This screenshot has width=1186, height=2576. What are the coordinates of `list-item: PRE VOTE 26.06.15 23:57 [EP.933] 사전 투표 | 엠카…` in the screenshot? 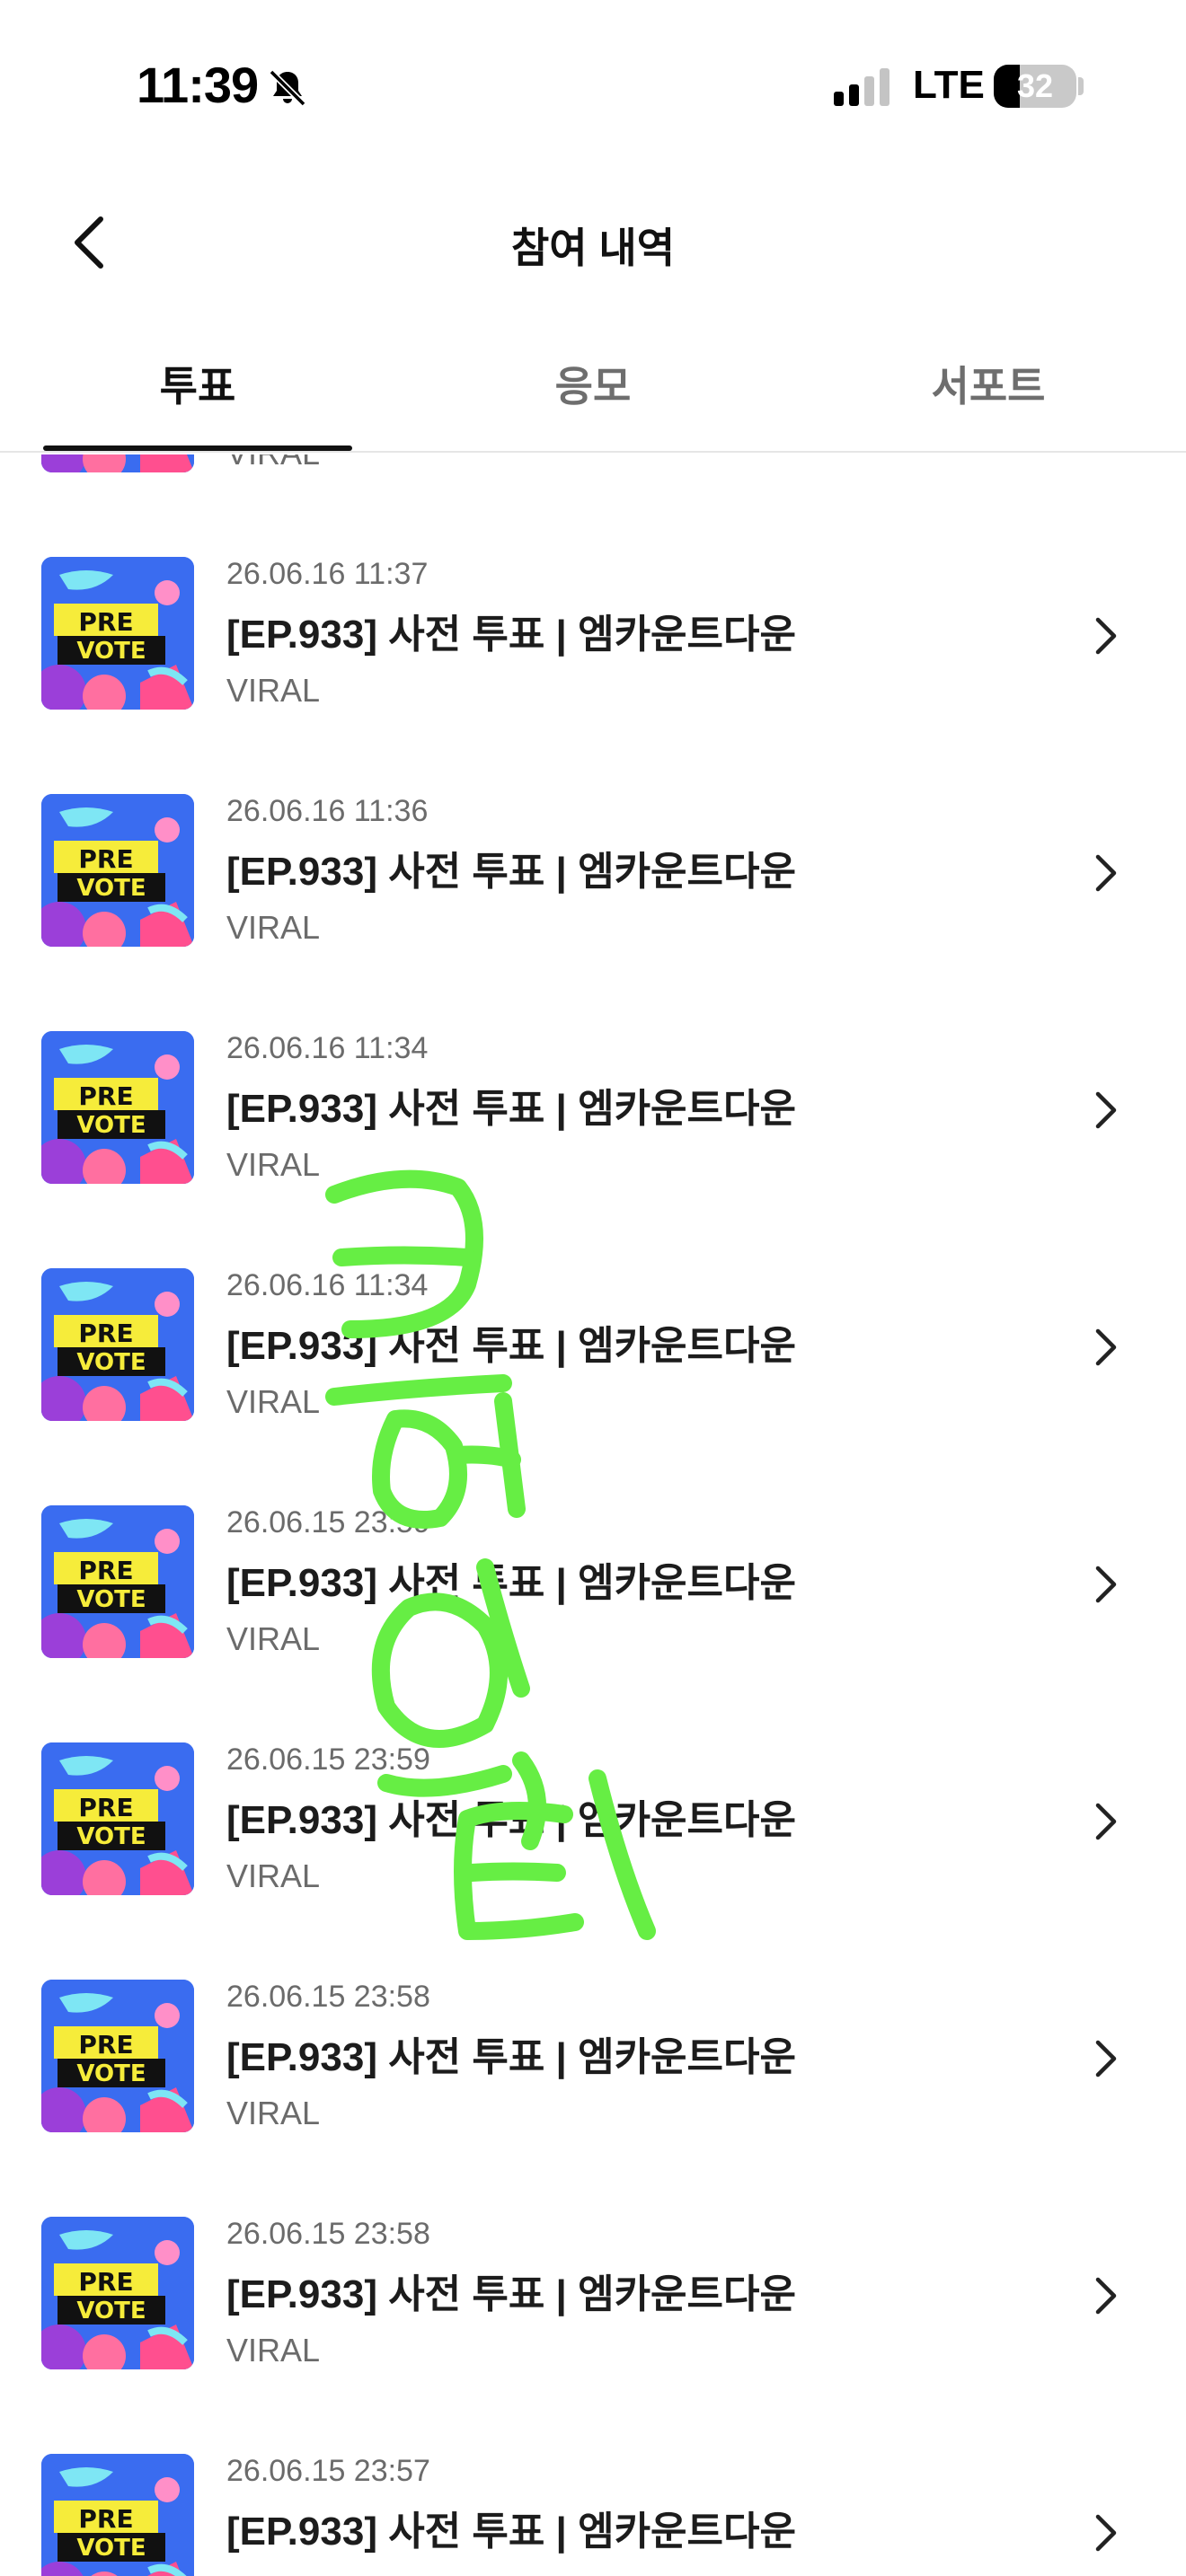 It's located at (593, 2515).